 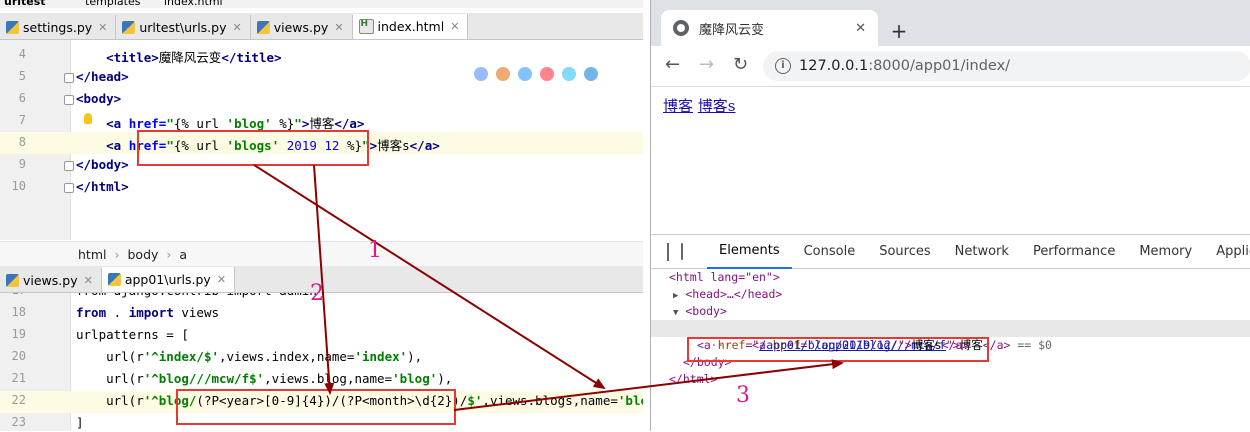 I want to click on annotation-number-1: 1, so click(x=375, y=250).